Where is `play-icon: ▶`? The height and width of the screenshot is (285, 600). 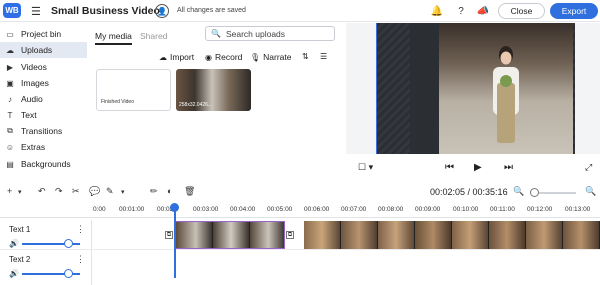 play-icon: ▶ is located at coordinates (478, 167).